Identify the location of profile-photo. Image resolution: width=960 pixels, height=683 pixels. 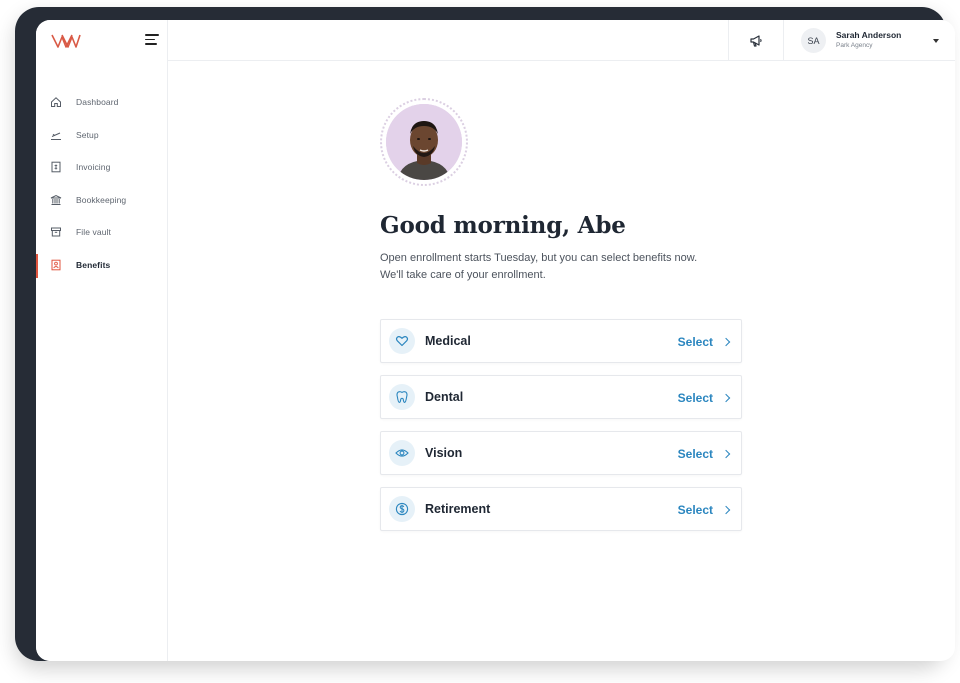
(424, 142).